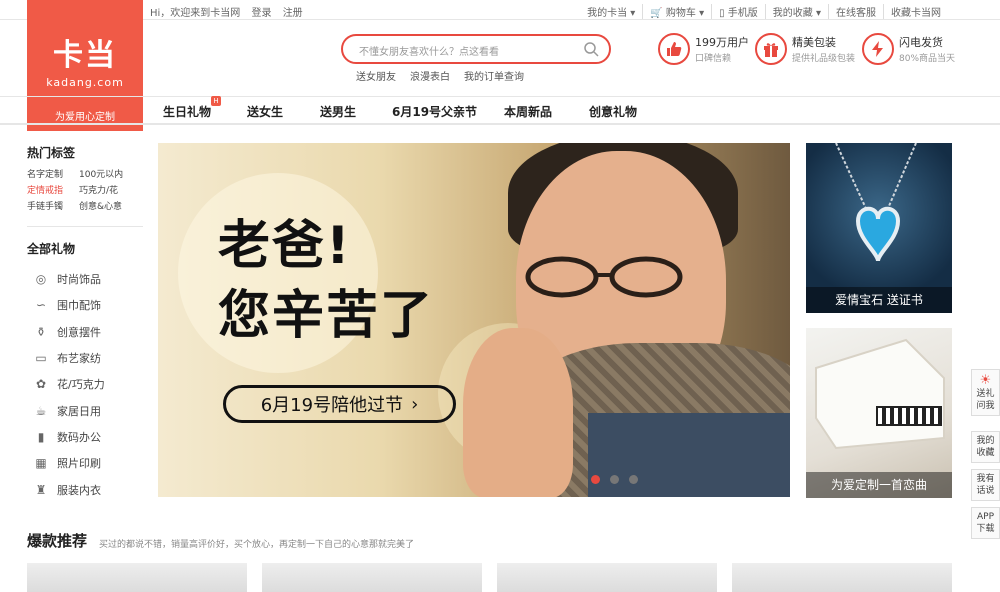 The image size is (1000, 592). I want to click on site-logo: 卡当 kadang.com 为爱用心定制, so click(85, 65).